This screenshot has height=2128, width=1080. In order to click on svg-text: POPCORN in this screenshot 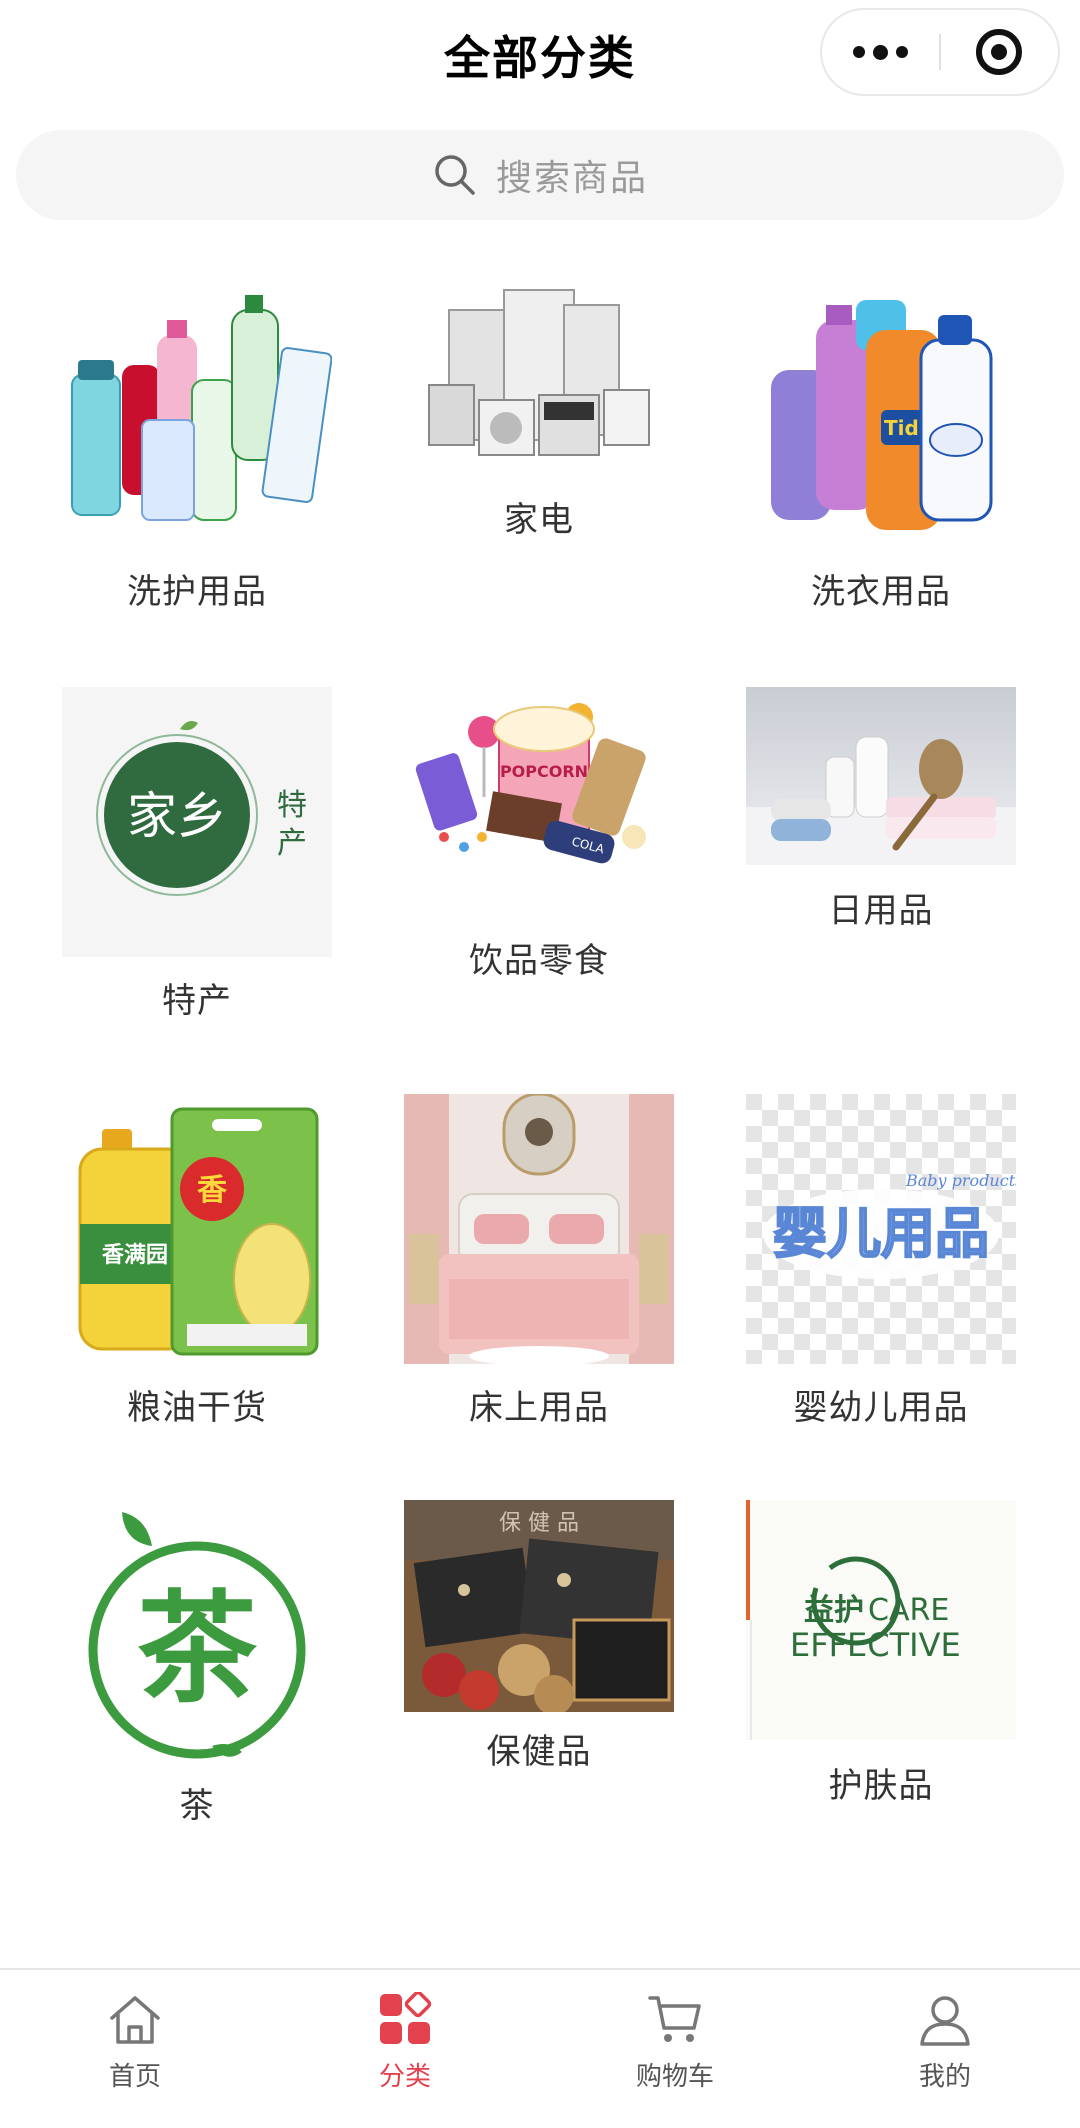, I will do `click(544, 771)`.